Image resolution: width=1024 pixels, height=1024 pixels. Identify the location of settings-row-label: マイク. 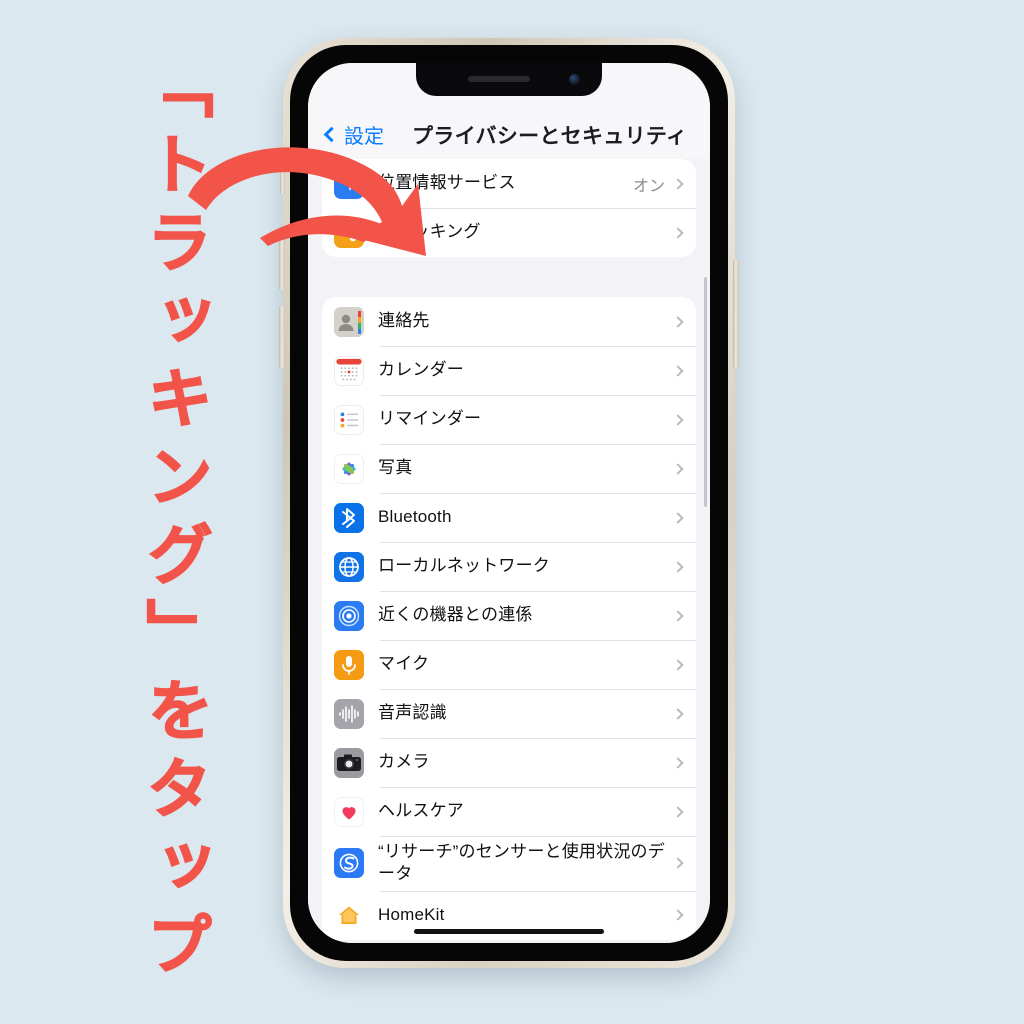
(404, 664).